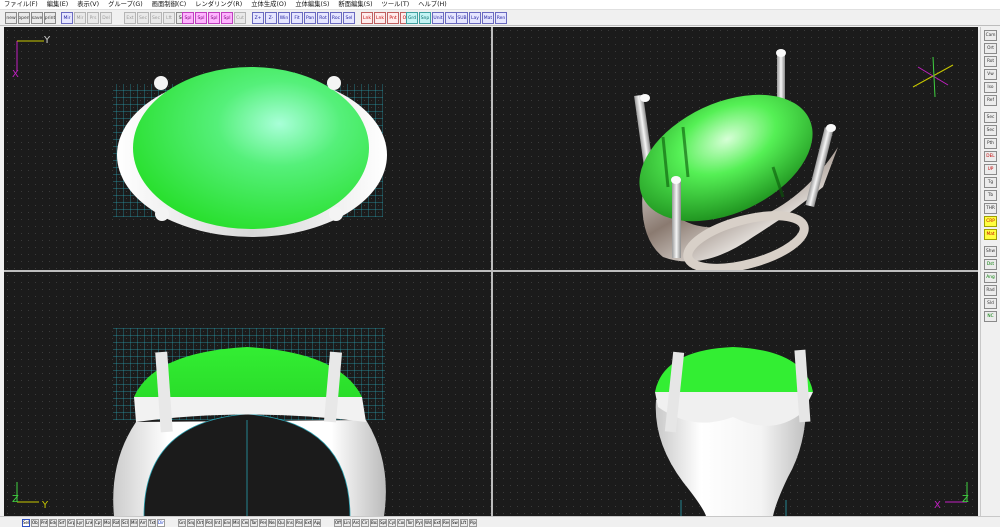 The width and height of the screenshot is (1000, 527). Describe the element at coordinates (106, 18) in the screenshot. I see `toolbar-button: Del` at that location.